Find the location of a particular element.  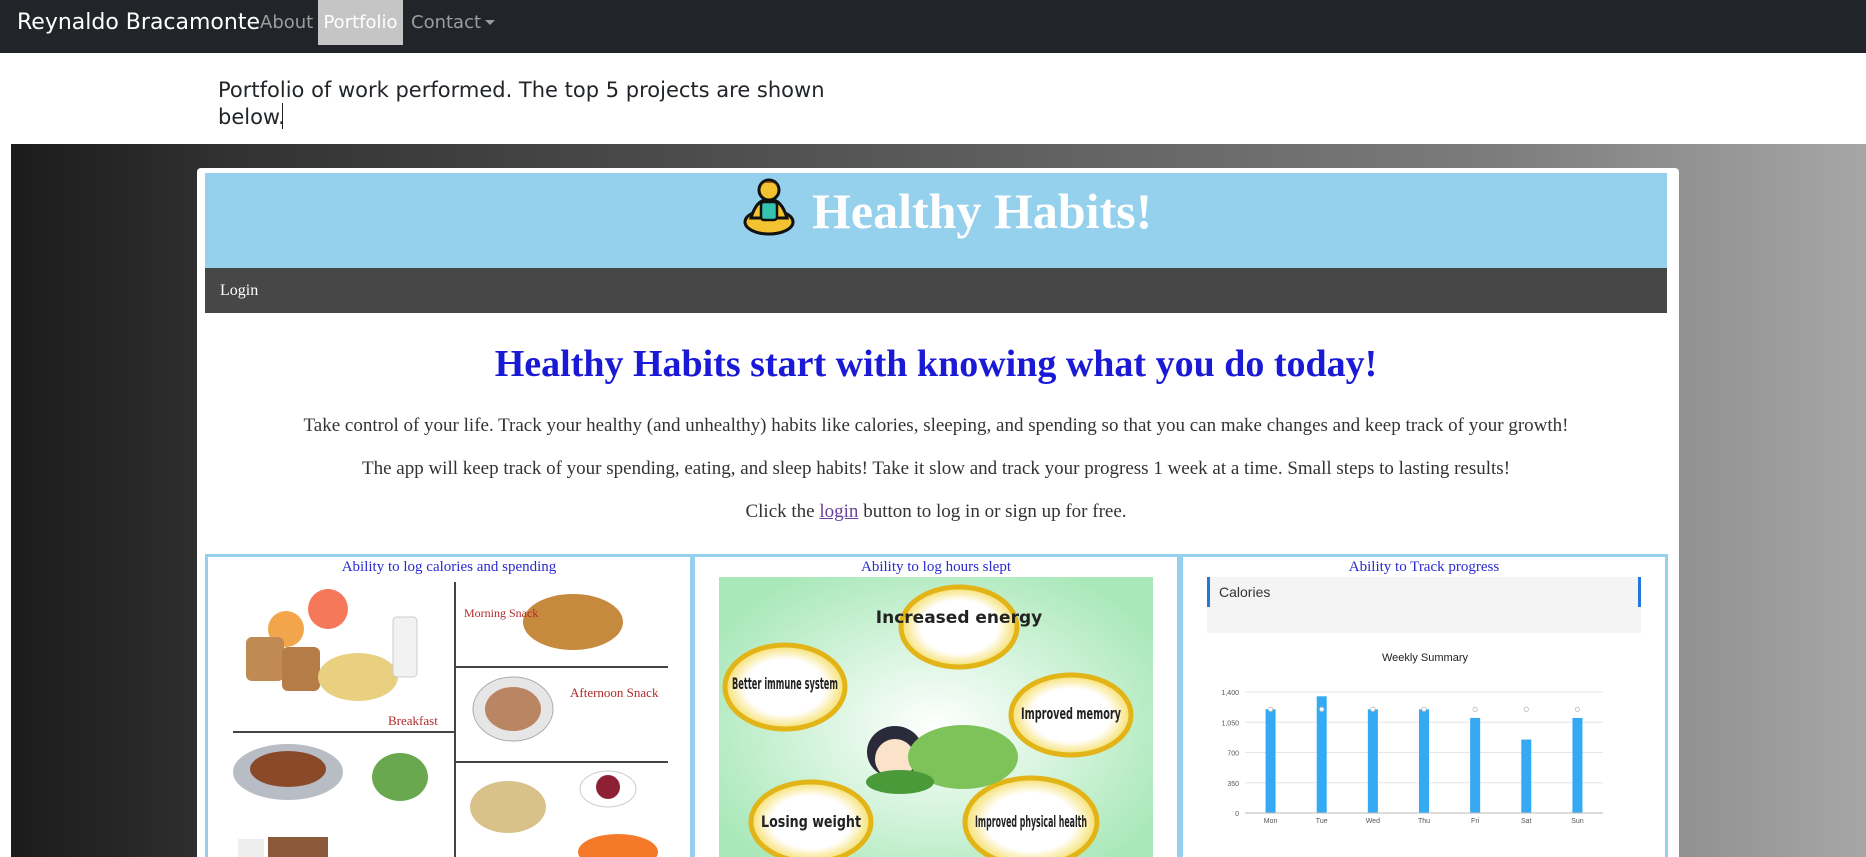

bubble-improved-memory: Improved memory is located at coordinates (1071, 713).